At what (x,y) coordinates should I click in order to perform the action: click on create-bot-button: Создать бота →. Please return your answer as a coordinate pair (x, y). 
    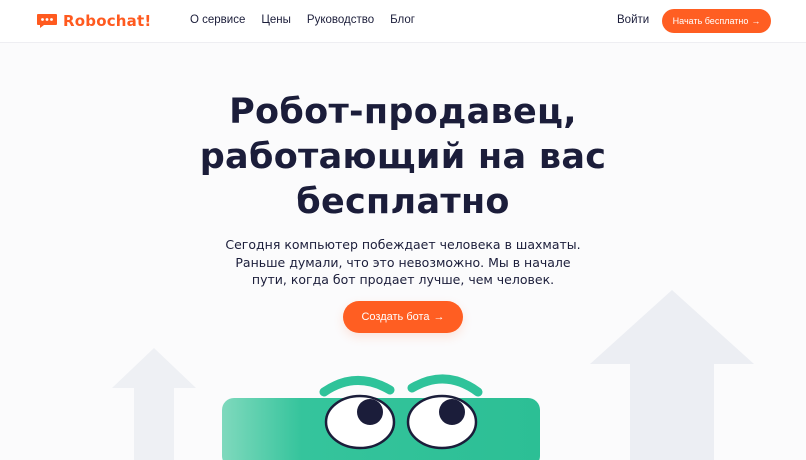
    Looking at the image, I should click on (403, 317).